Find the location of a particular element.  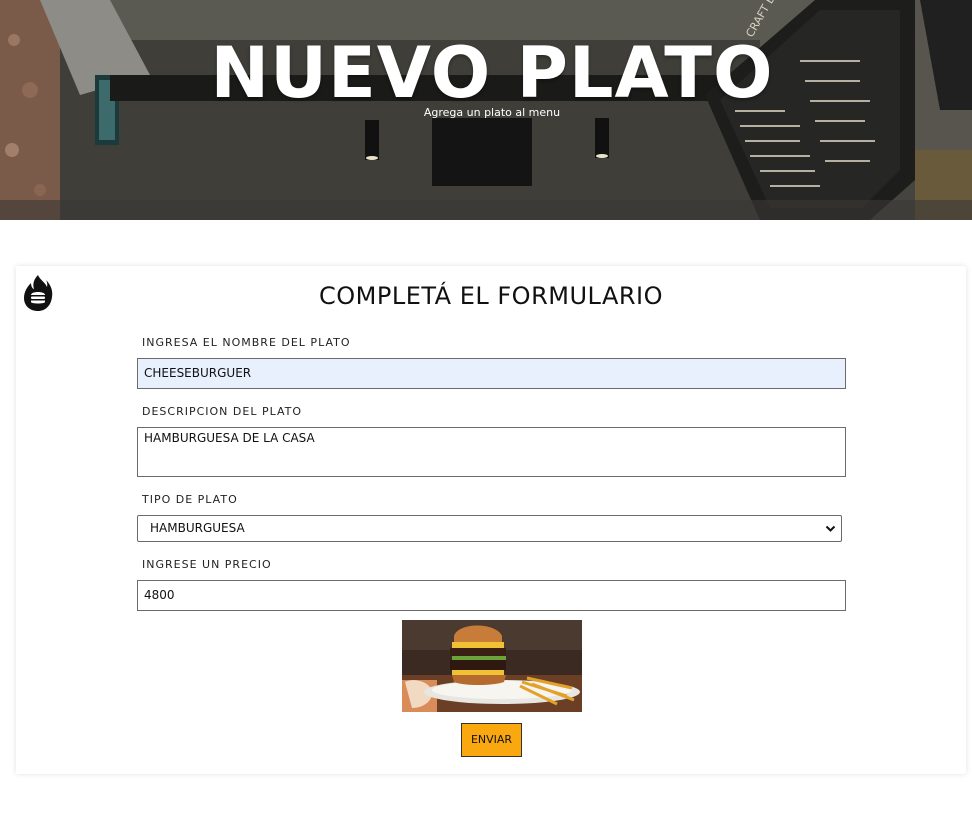

dish-name-input: CHEESEBURGUER is located at coordinates (491, 373).